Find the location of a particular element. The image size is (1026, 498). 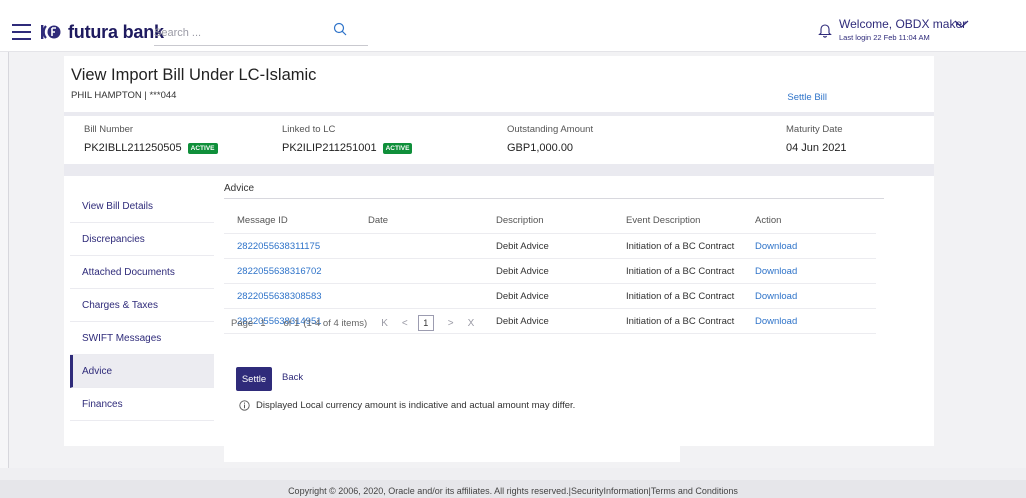

section-title: Advice is located at coordinates (239, 188).